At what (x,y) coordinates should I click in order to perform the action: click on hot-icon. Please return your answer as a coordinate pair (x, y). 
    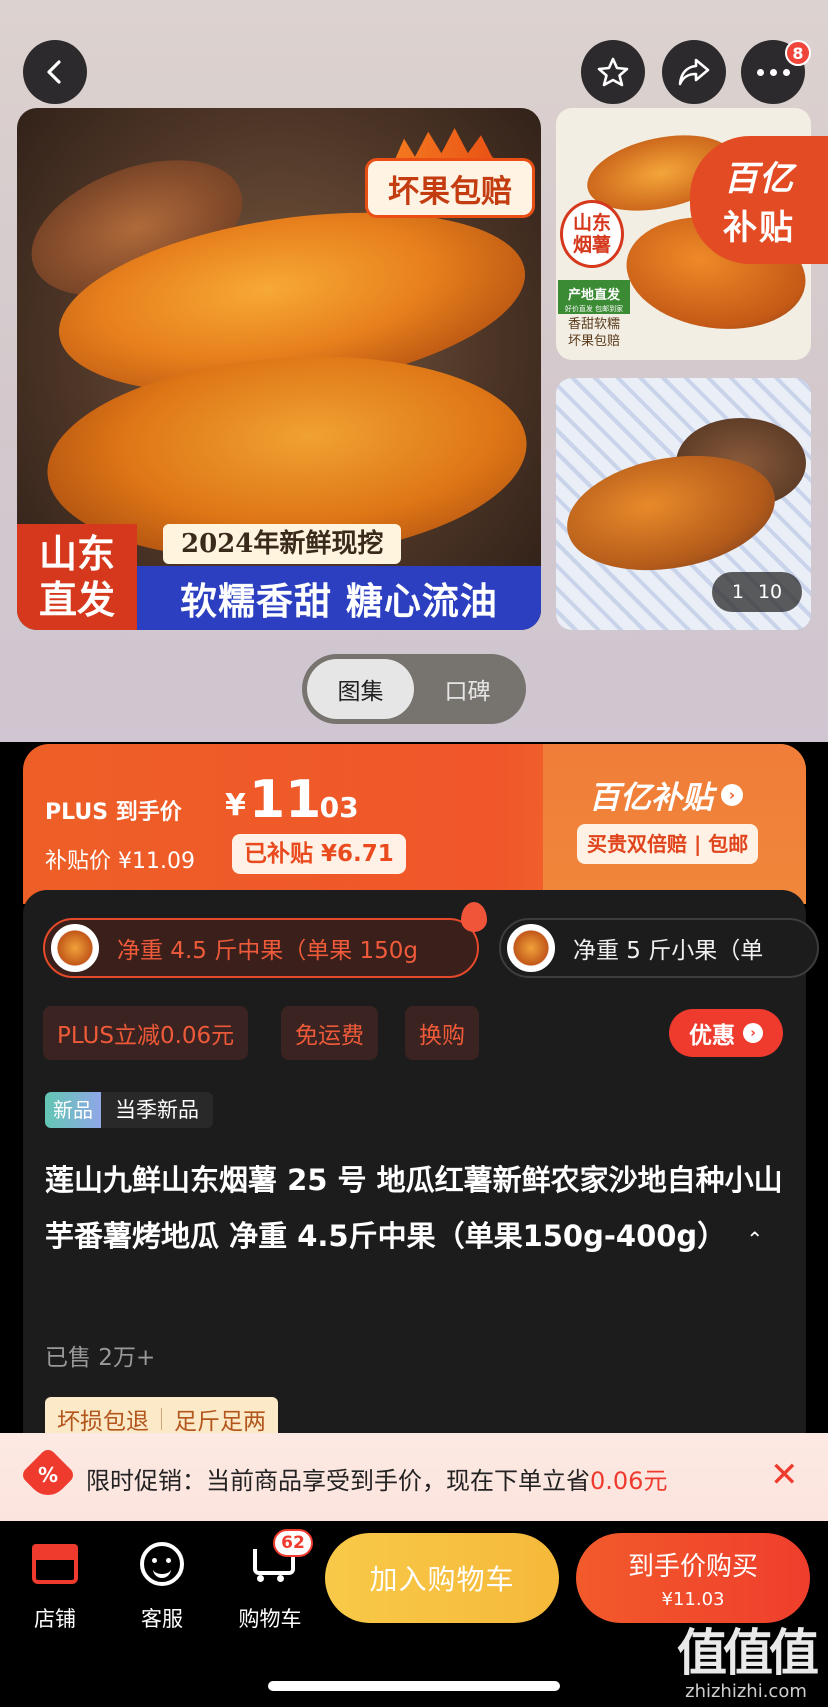
    Looking at the image, I should click on (474, 917).